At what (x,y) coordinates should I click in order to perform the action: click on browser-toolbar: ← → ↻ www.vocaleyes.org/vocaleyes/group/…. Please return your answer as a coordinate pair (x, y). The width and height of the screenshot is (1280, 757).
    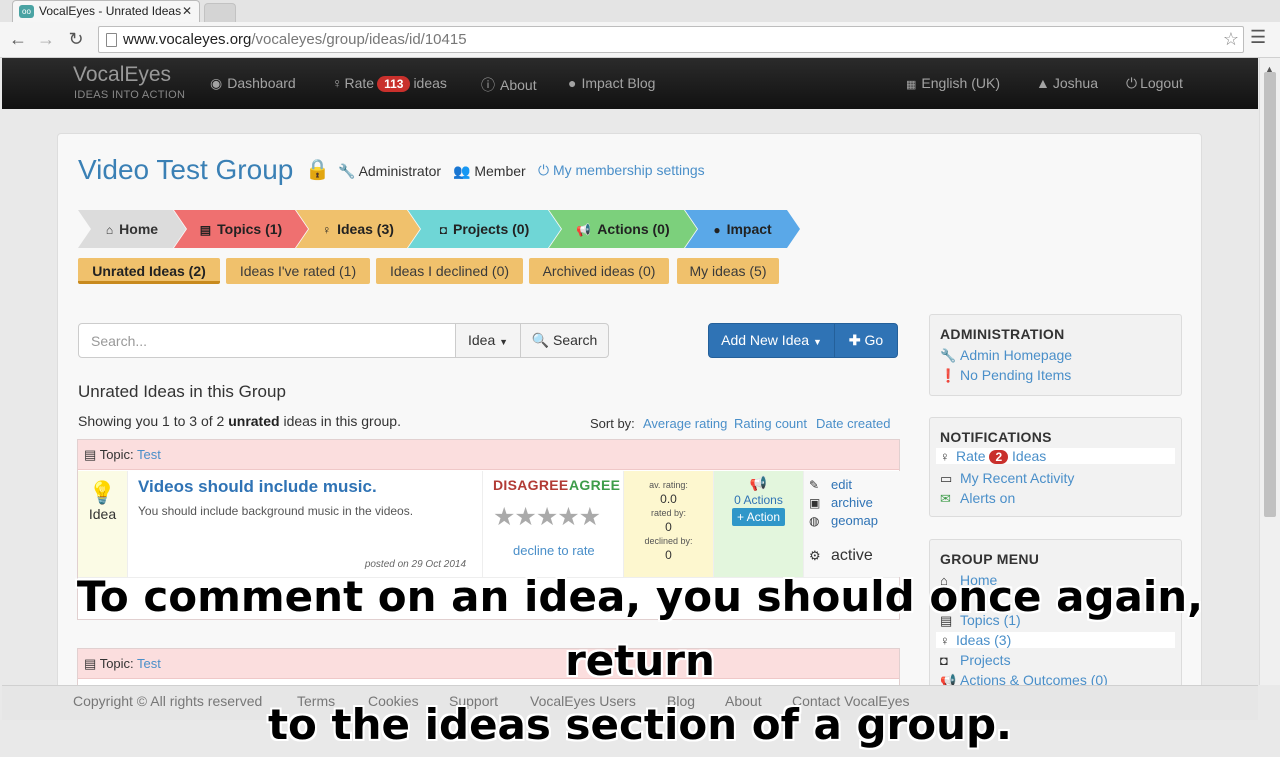
    Looking at the image, I should click on (640, 40).